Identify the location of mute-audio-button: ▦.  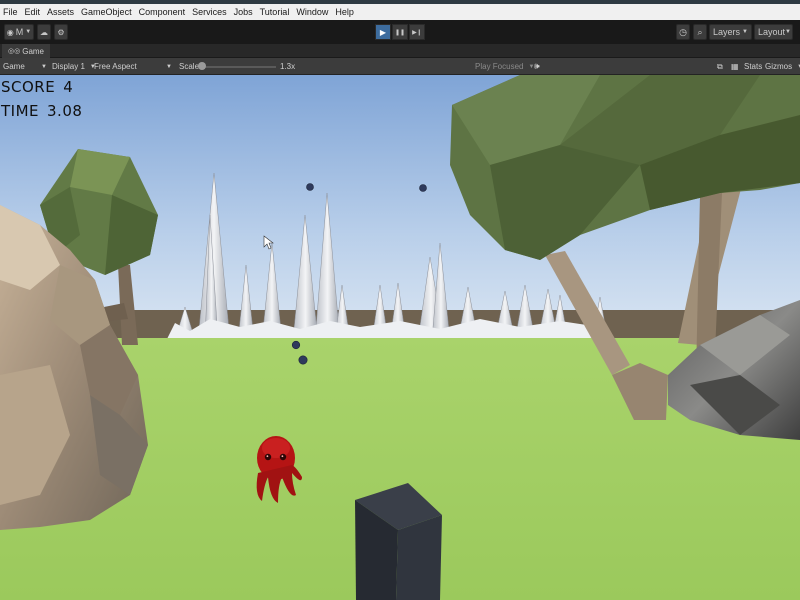
(735, 66).